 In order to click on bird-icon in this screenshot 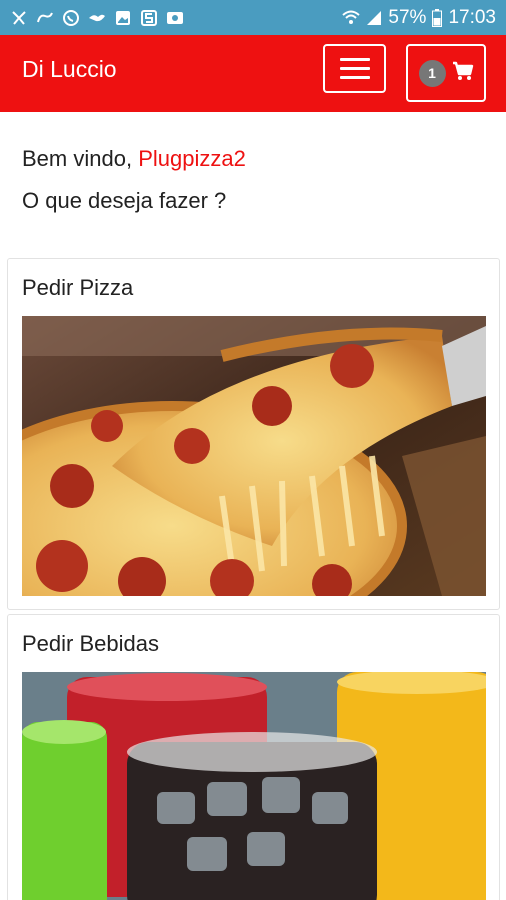, I will do `click(97, 18)`.